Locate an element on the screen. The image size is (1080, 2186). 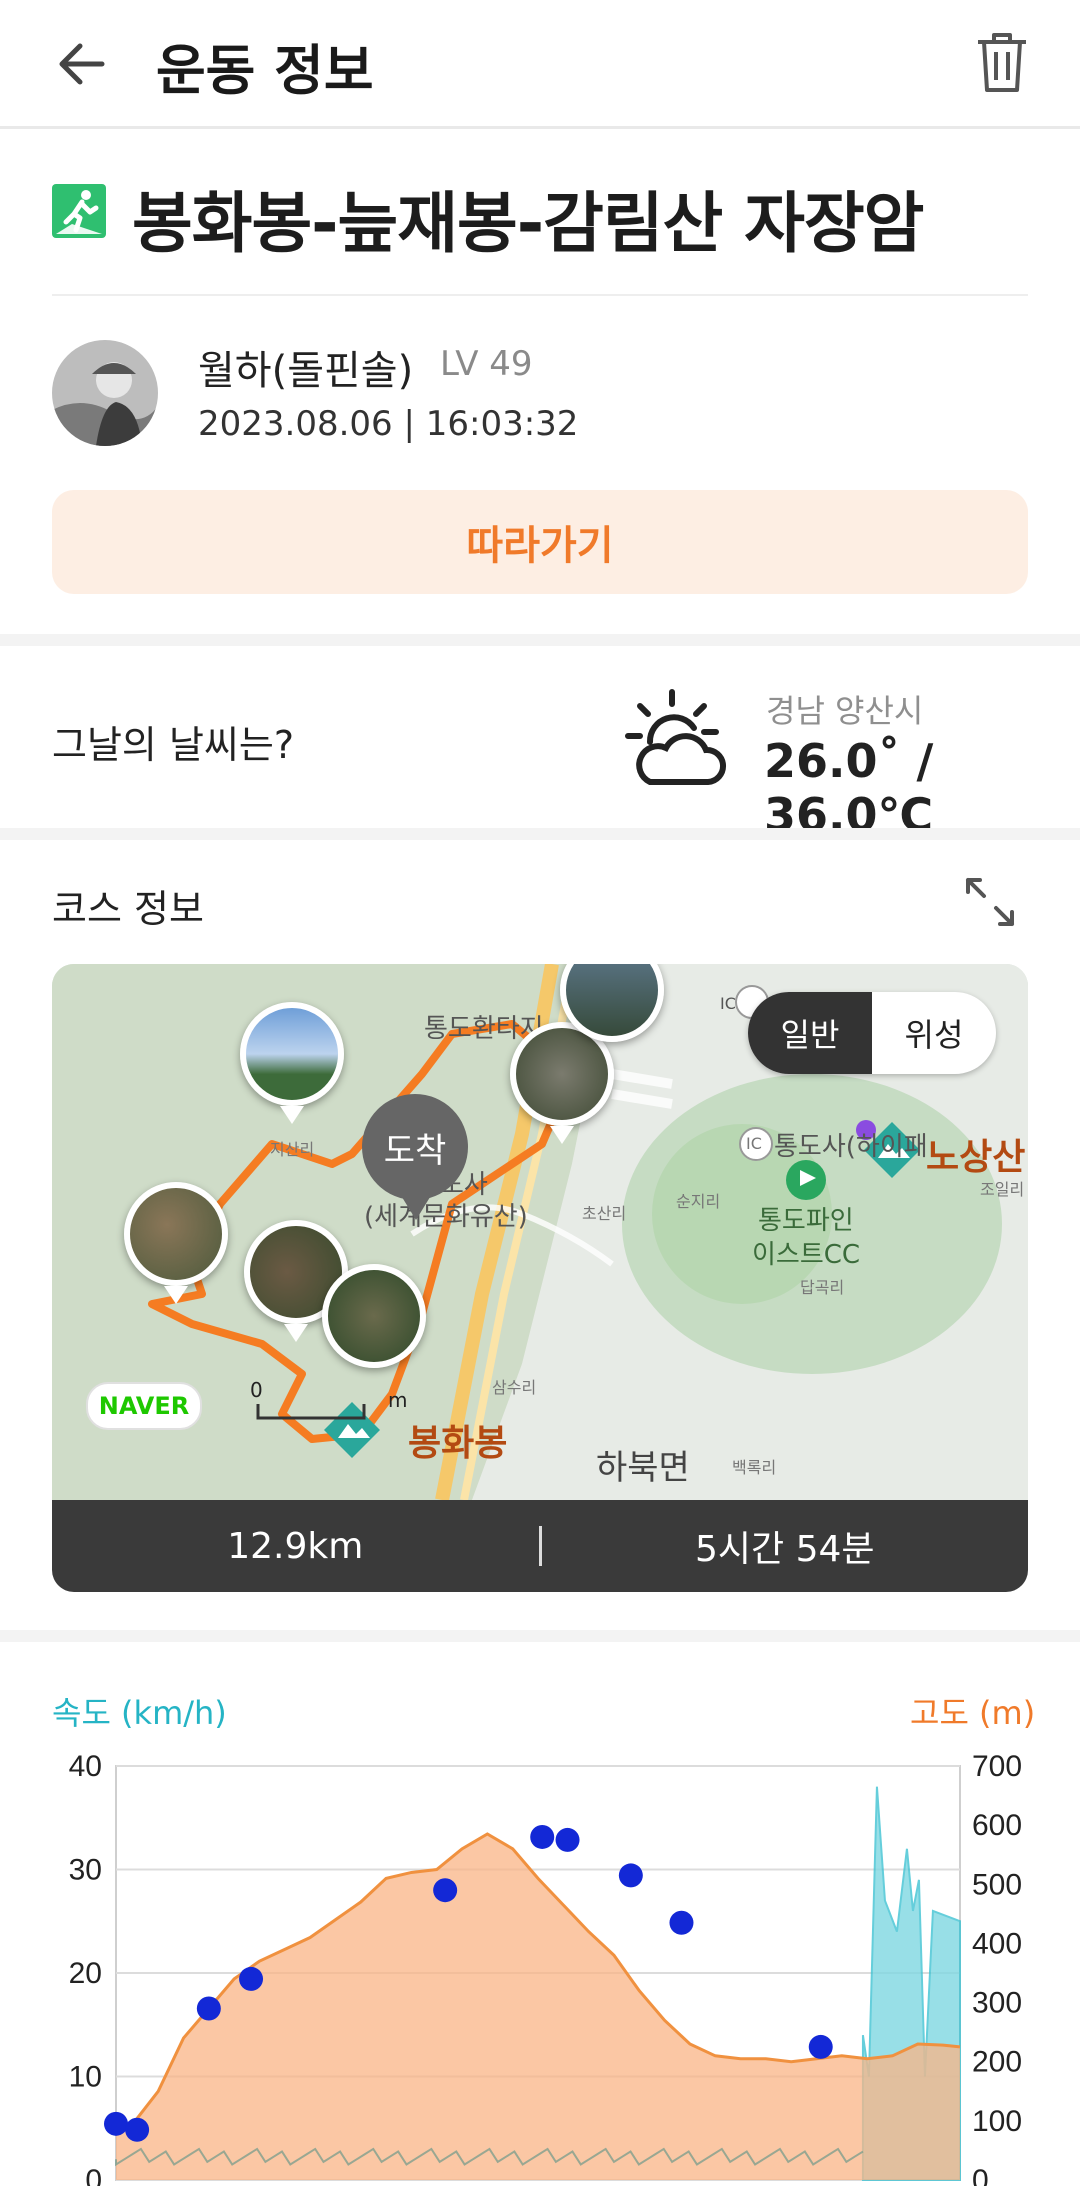
map-label: 조일리 is located at coordinates (1002, 1189).